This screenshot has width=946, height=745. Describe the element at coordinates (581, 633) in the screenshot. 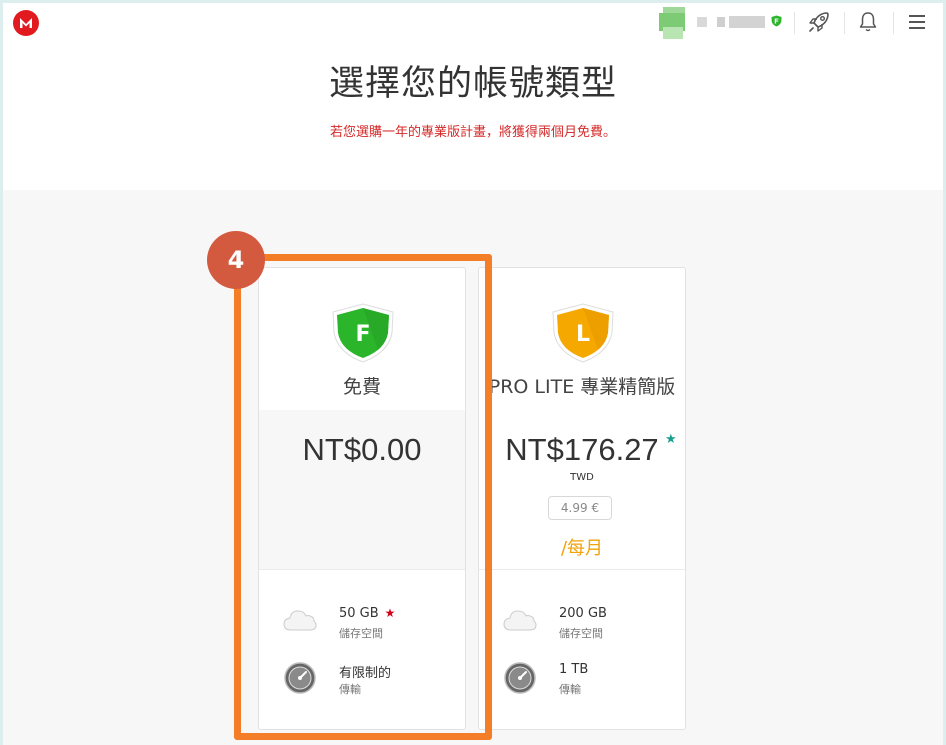

I see `storage-label: 儲存空間` at that location.